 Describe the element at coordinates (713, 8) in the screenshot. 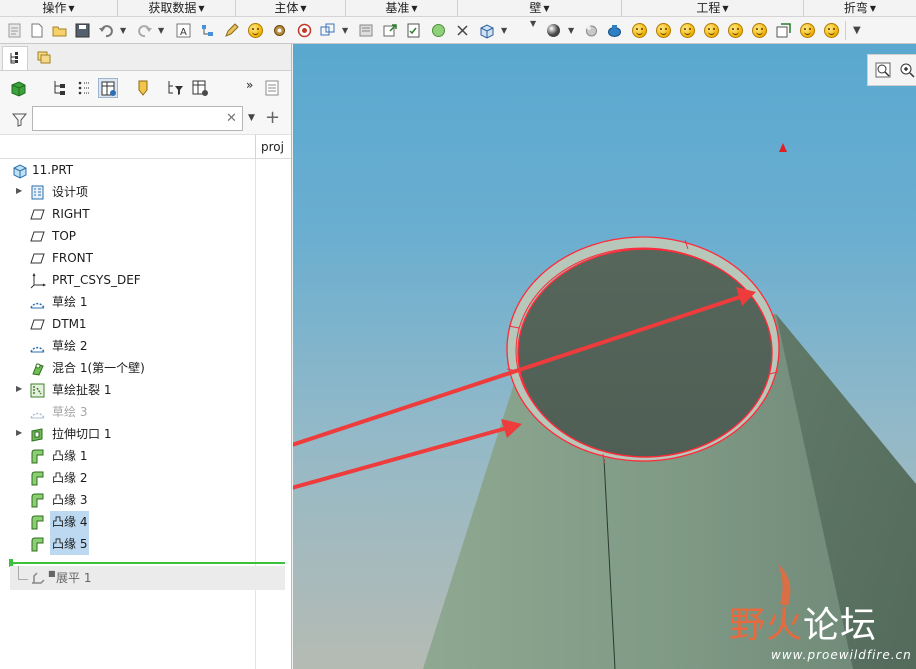

I see `ribbon-group-engineering: 工程 ▼` at that location.